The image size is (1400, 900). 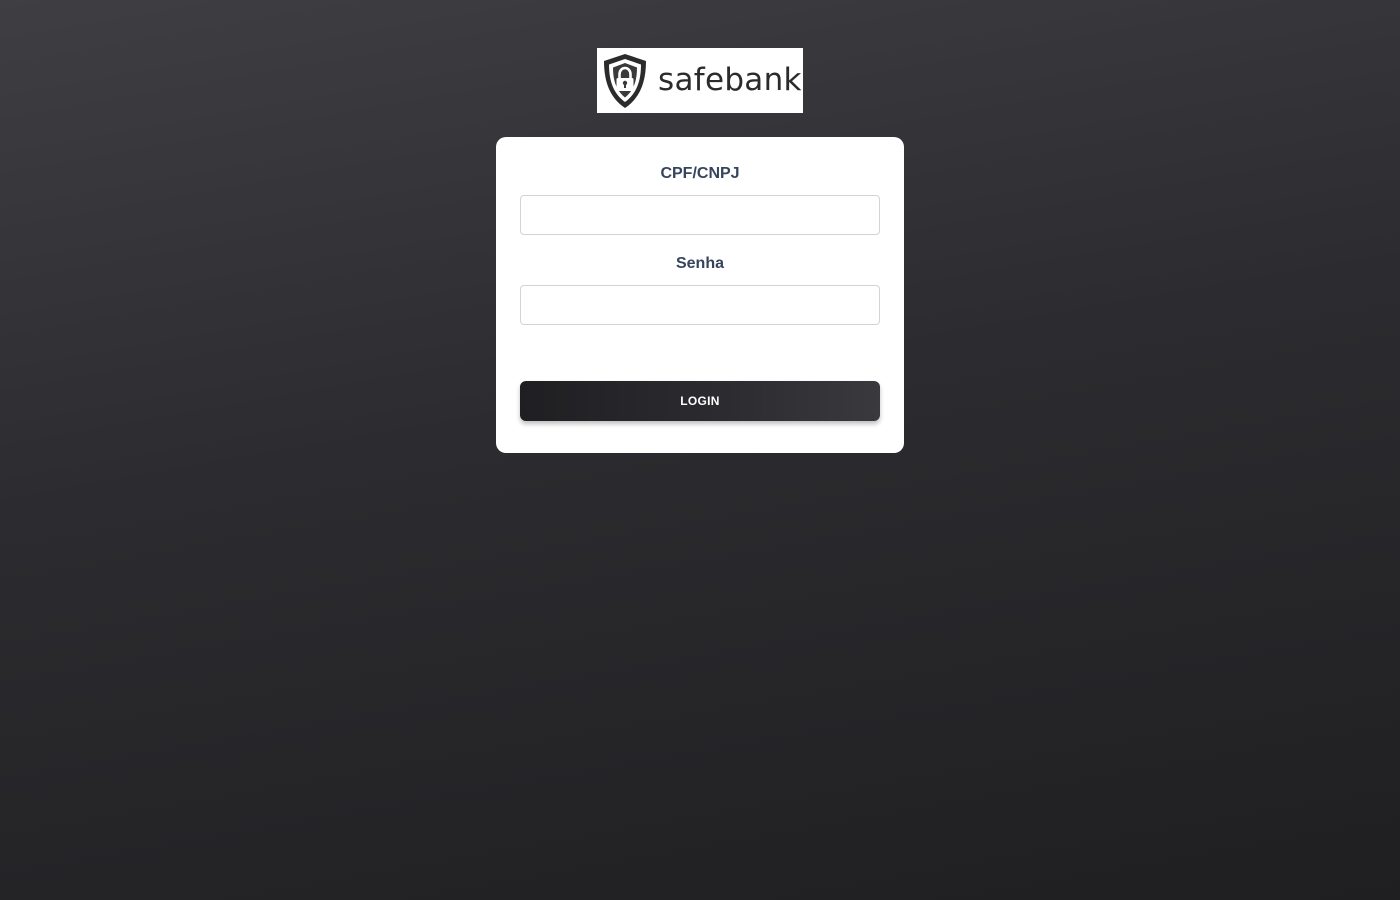 I want to click on brand-name: safebank, so click(x=730, y=80).